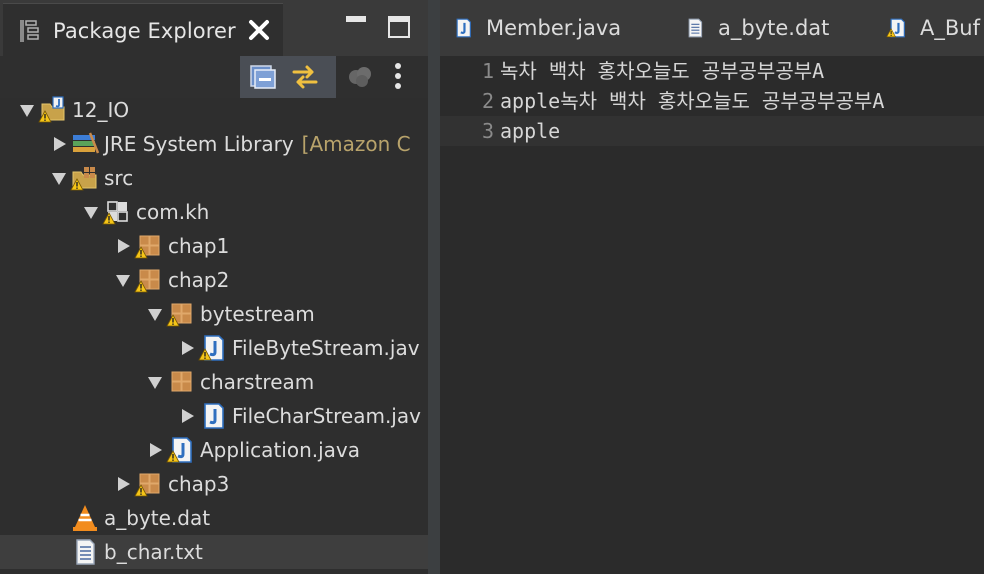 This screenshot has height=574, width=984. What do you see at coordinates (356, 144) in the screenshot?
I see `tree-item-decoration: [Amazon C` at bounding box center [356, 144].